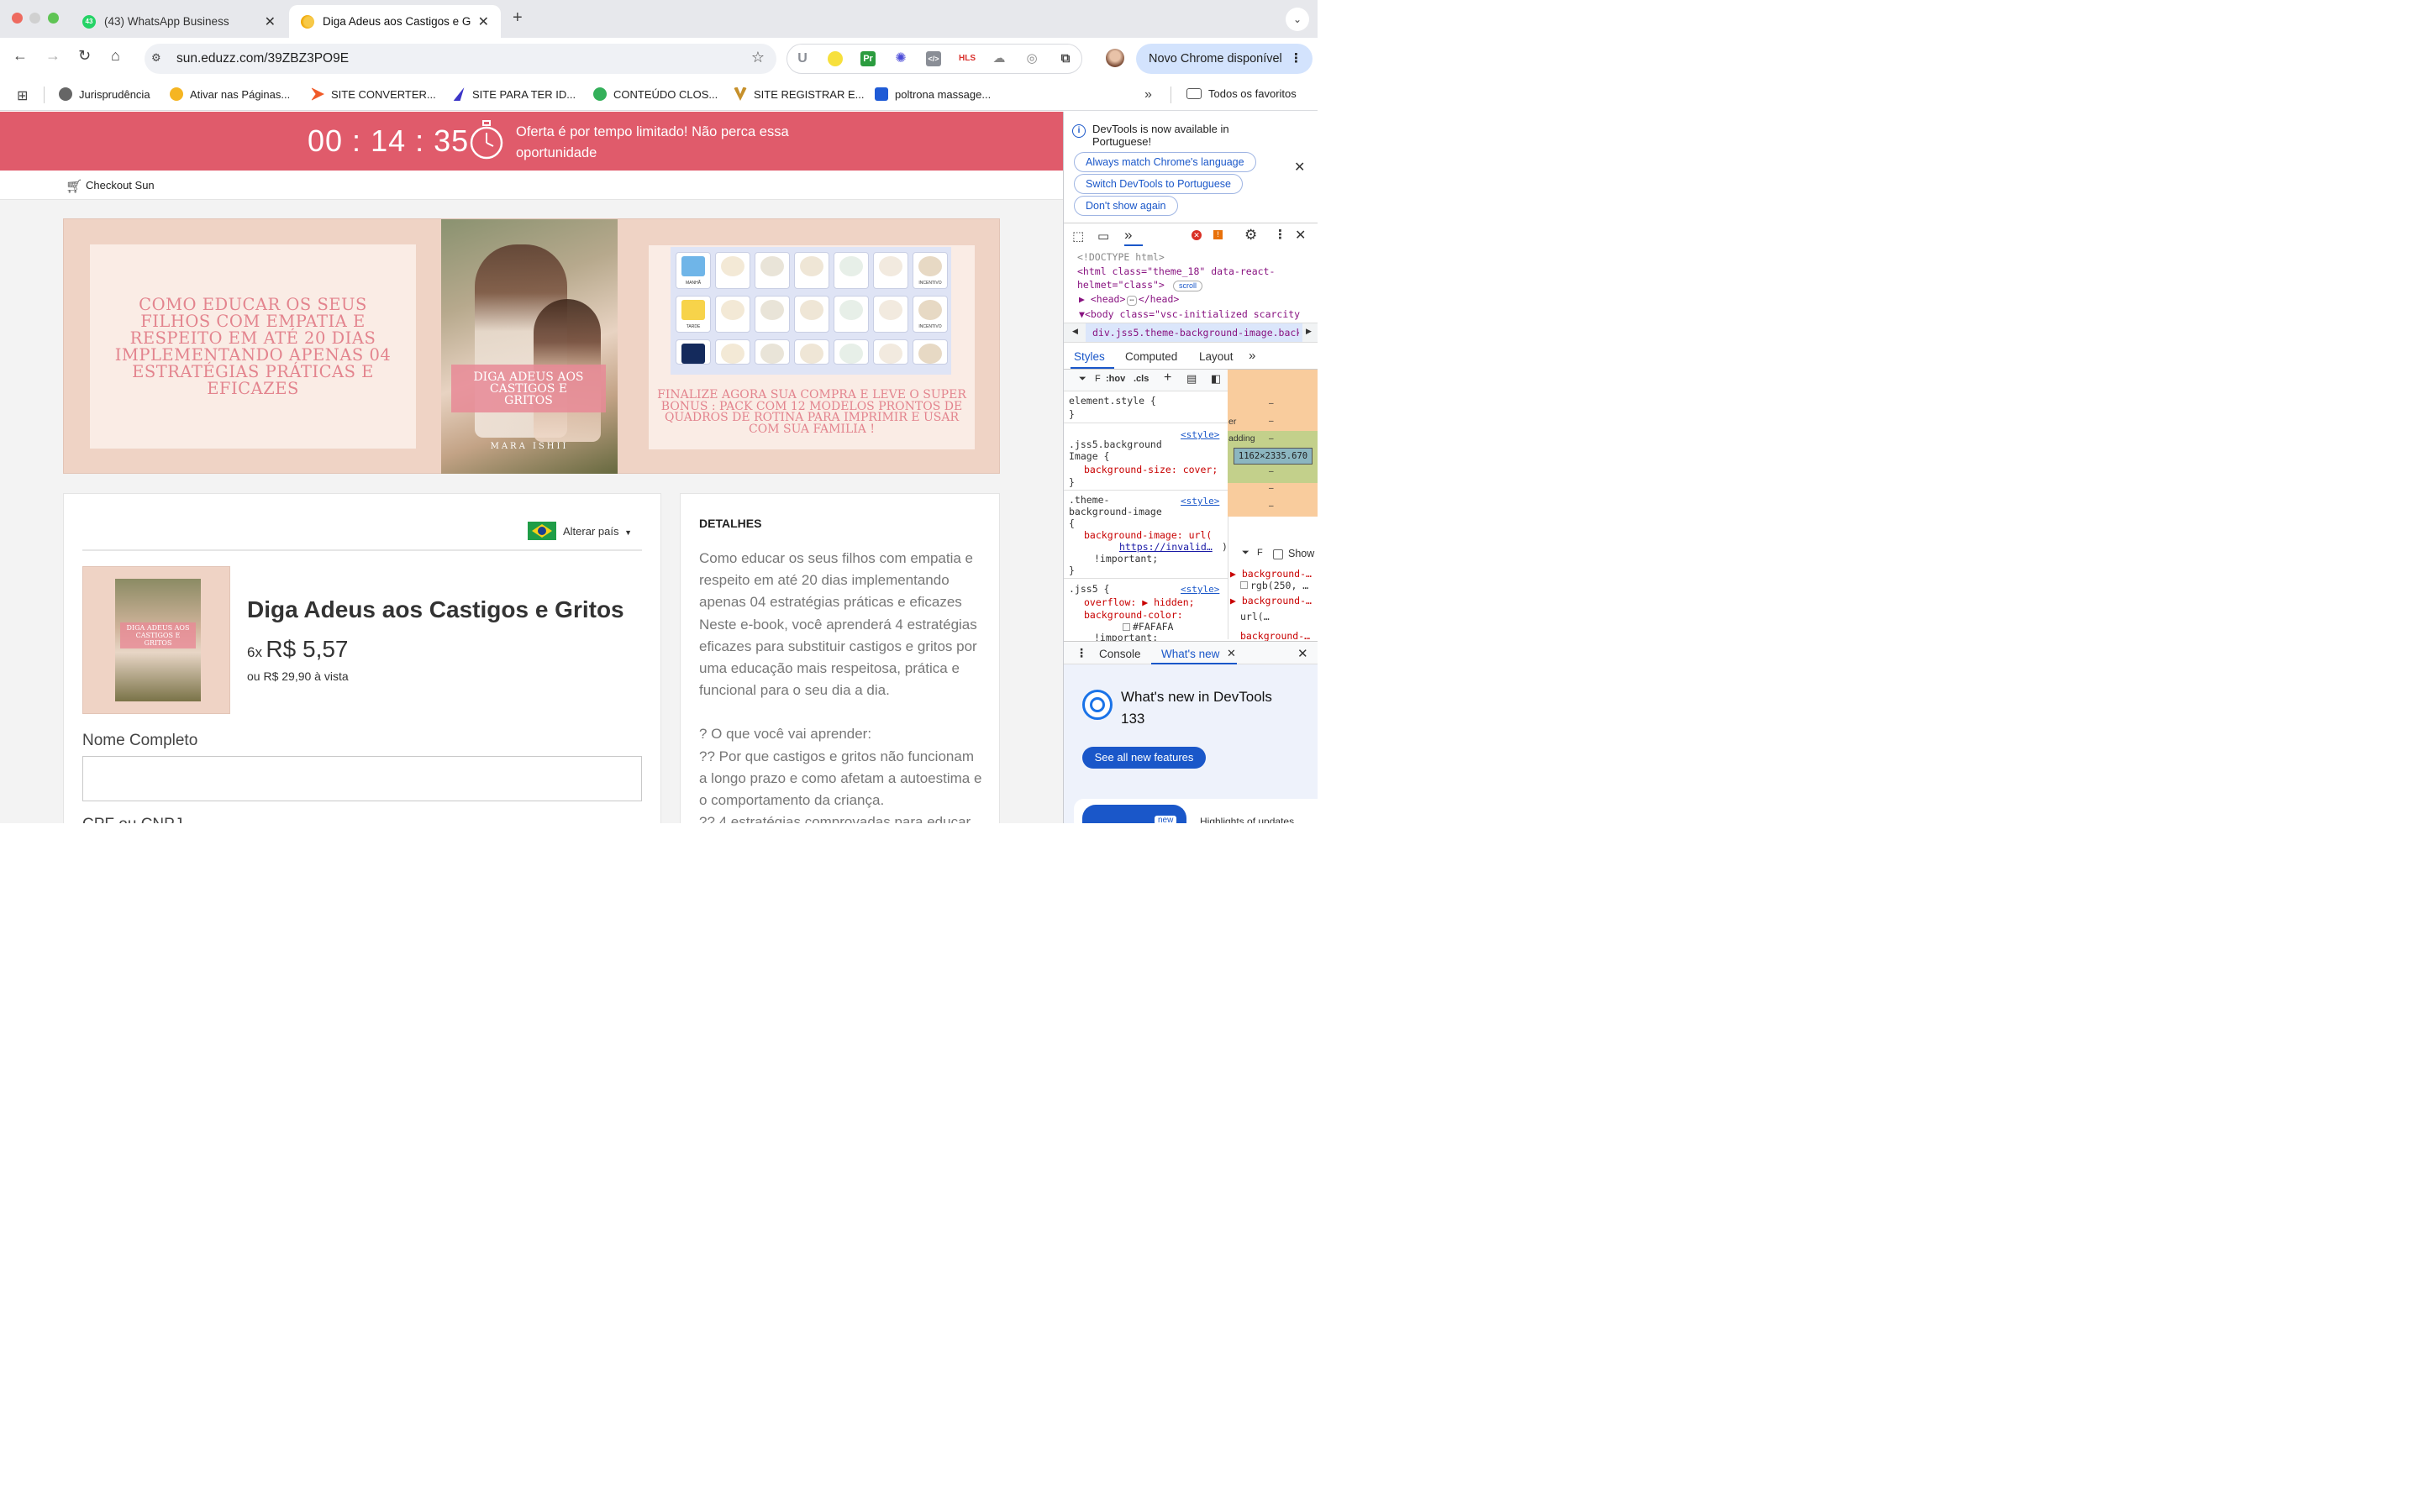 This screenshot has height=1512, width=2420. I want to click on puzzle-extensions-icon: ⧉, so click(1065, 58).